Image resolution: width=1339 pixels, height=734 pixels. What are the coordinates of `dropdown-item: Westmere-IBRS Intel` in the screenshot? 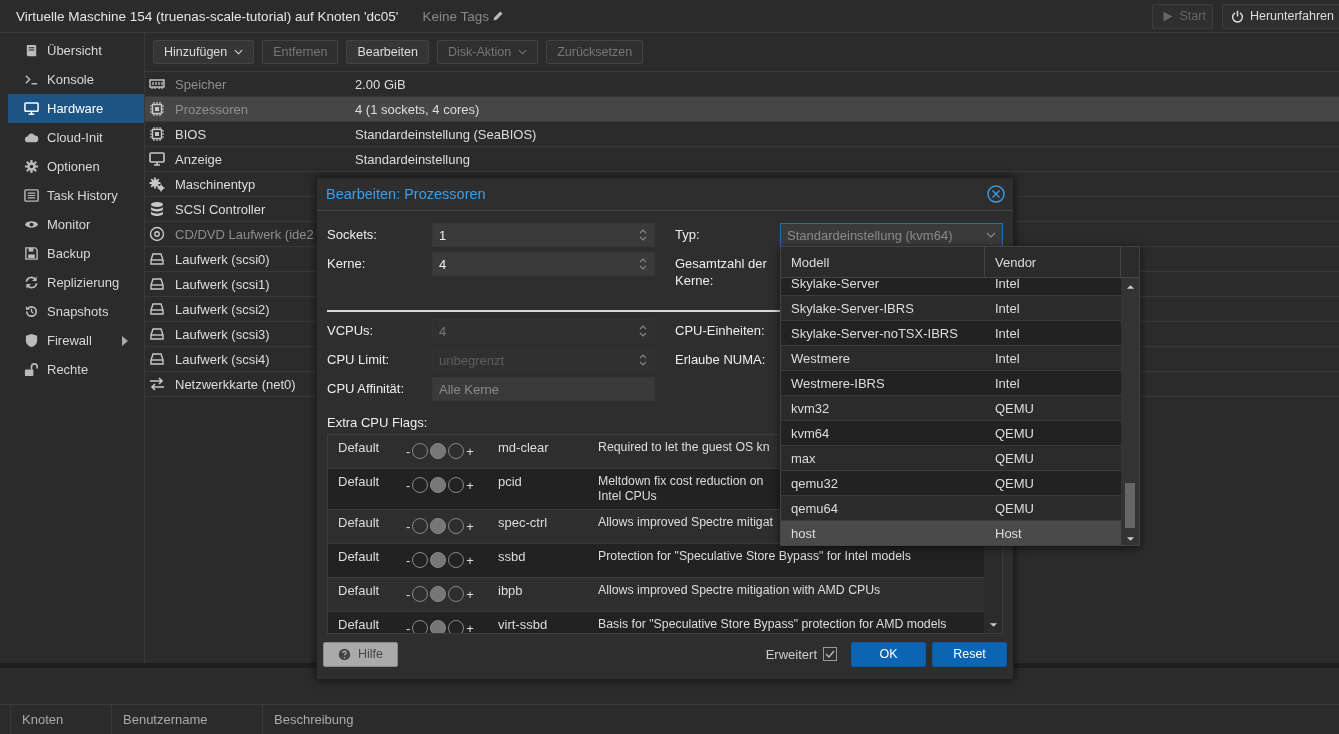 It's located at (951, 383).